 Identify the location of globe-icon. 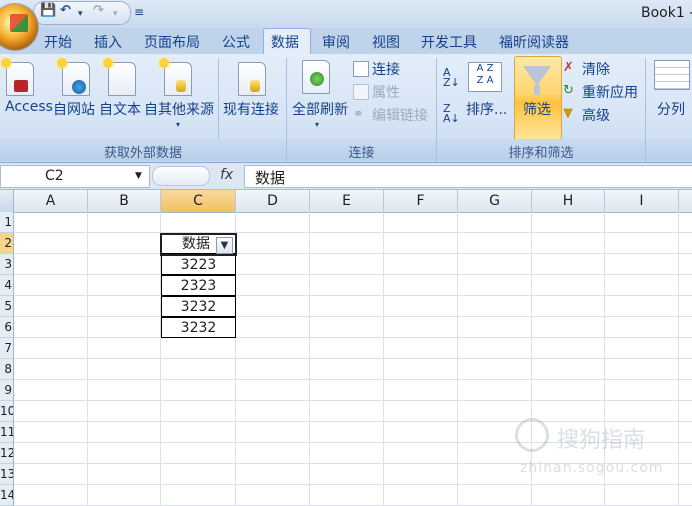
(79, 87).